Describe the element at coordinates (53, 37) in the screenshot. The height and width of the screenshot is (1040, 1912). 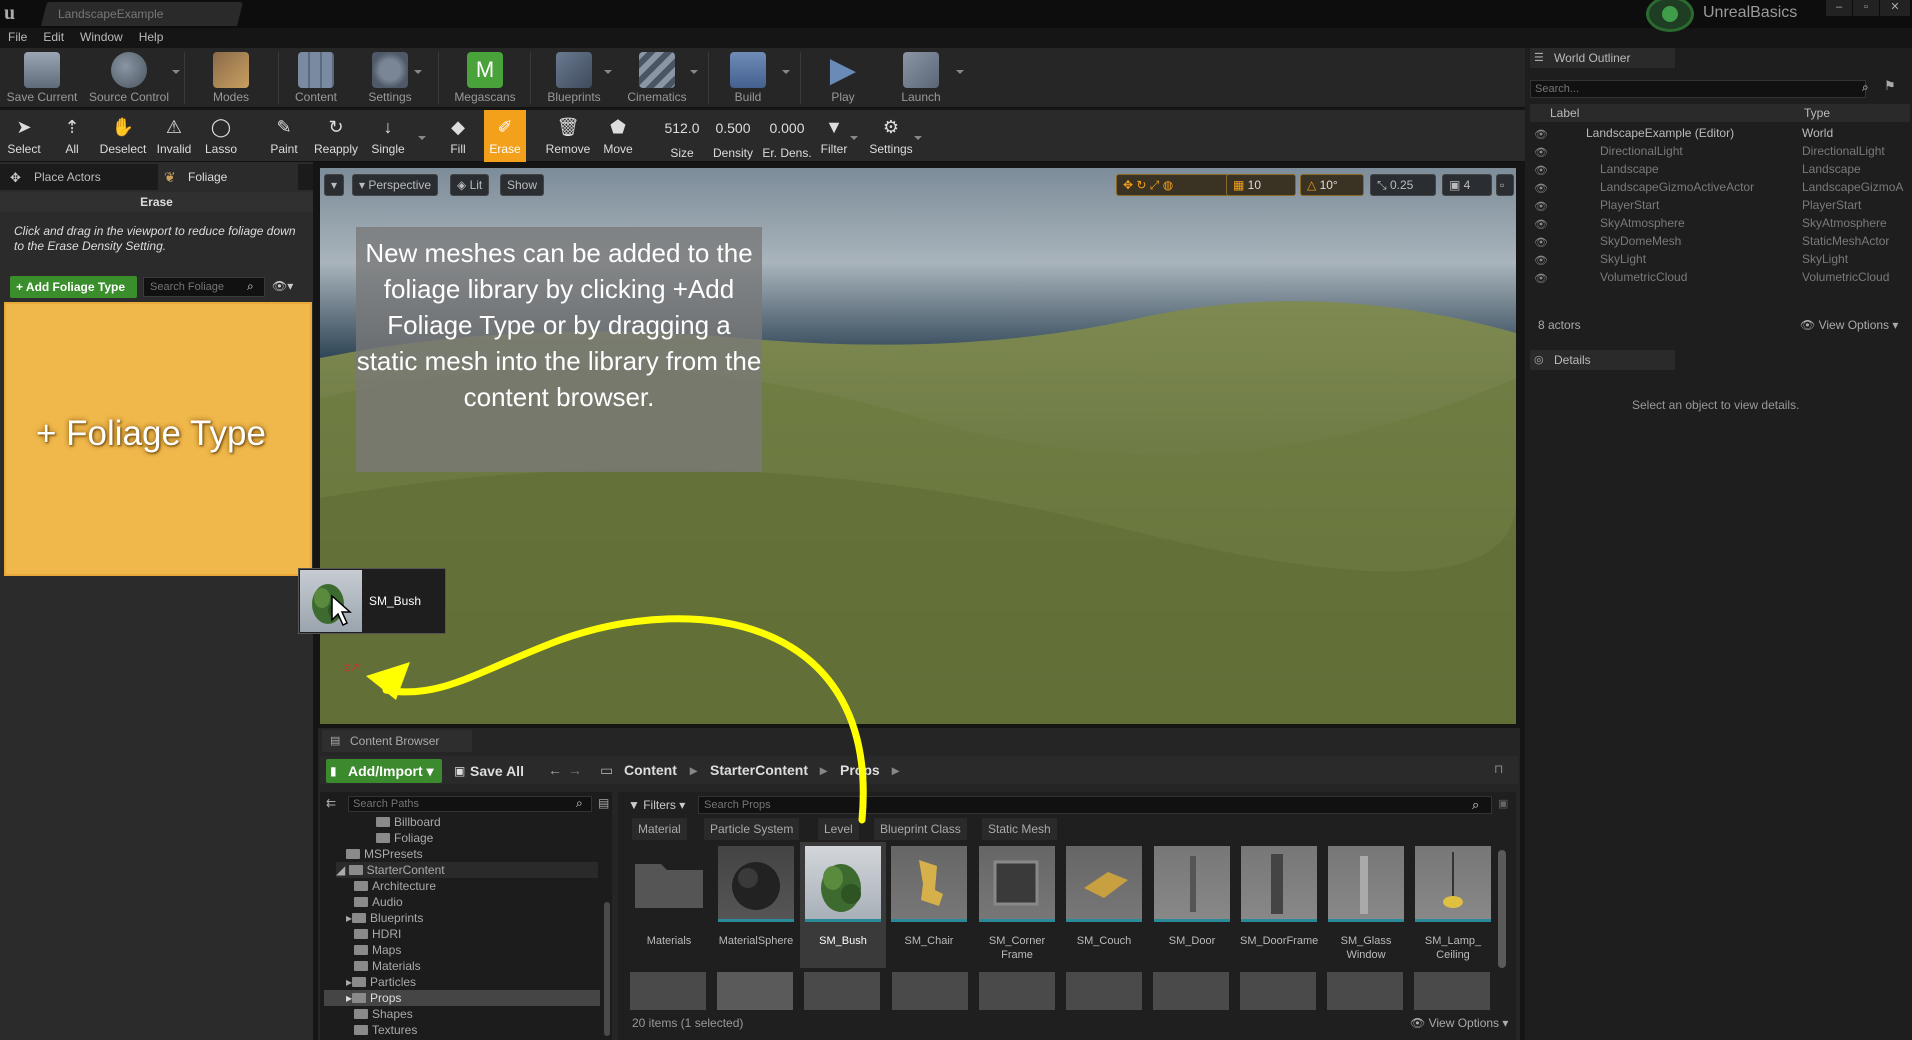
I see `menu-edit: Edit` at that location.